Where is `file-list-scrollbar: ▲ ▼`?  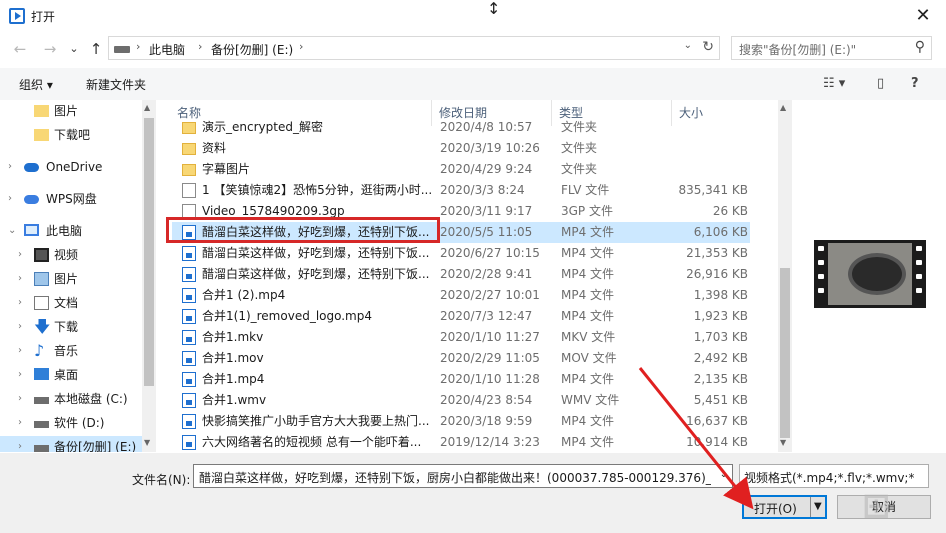
file-list-scrollbar: ▲ ▼ is located at coordinates (785, 276).